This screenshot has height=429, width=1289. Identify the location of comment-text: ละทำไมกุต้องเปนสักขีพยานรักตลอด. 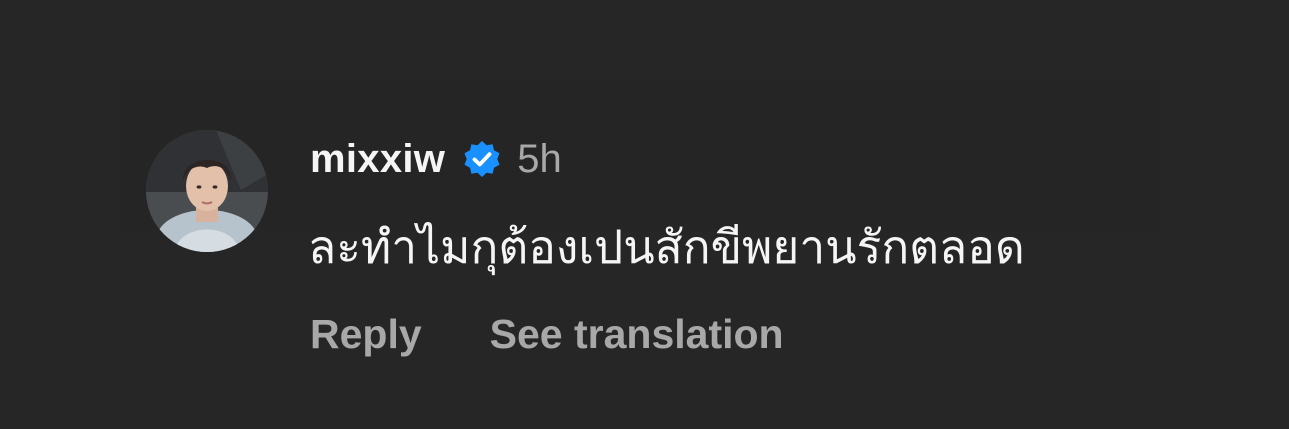
(666, 247).